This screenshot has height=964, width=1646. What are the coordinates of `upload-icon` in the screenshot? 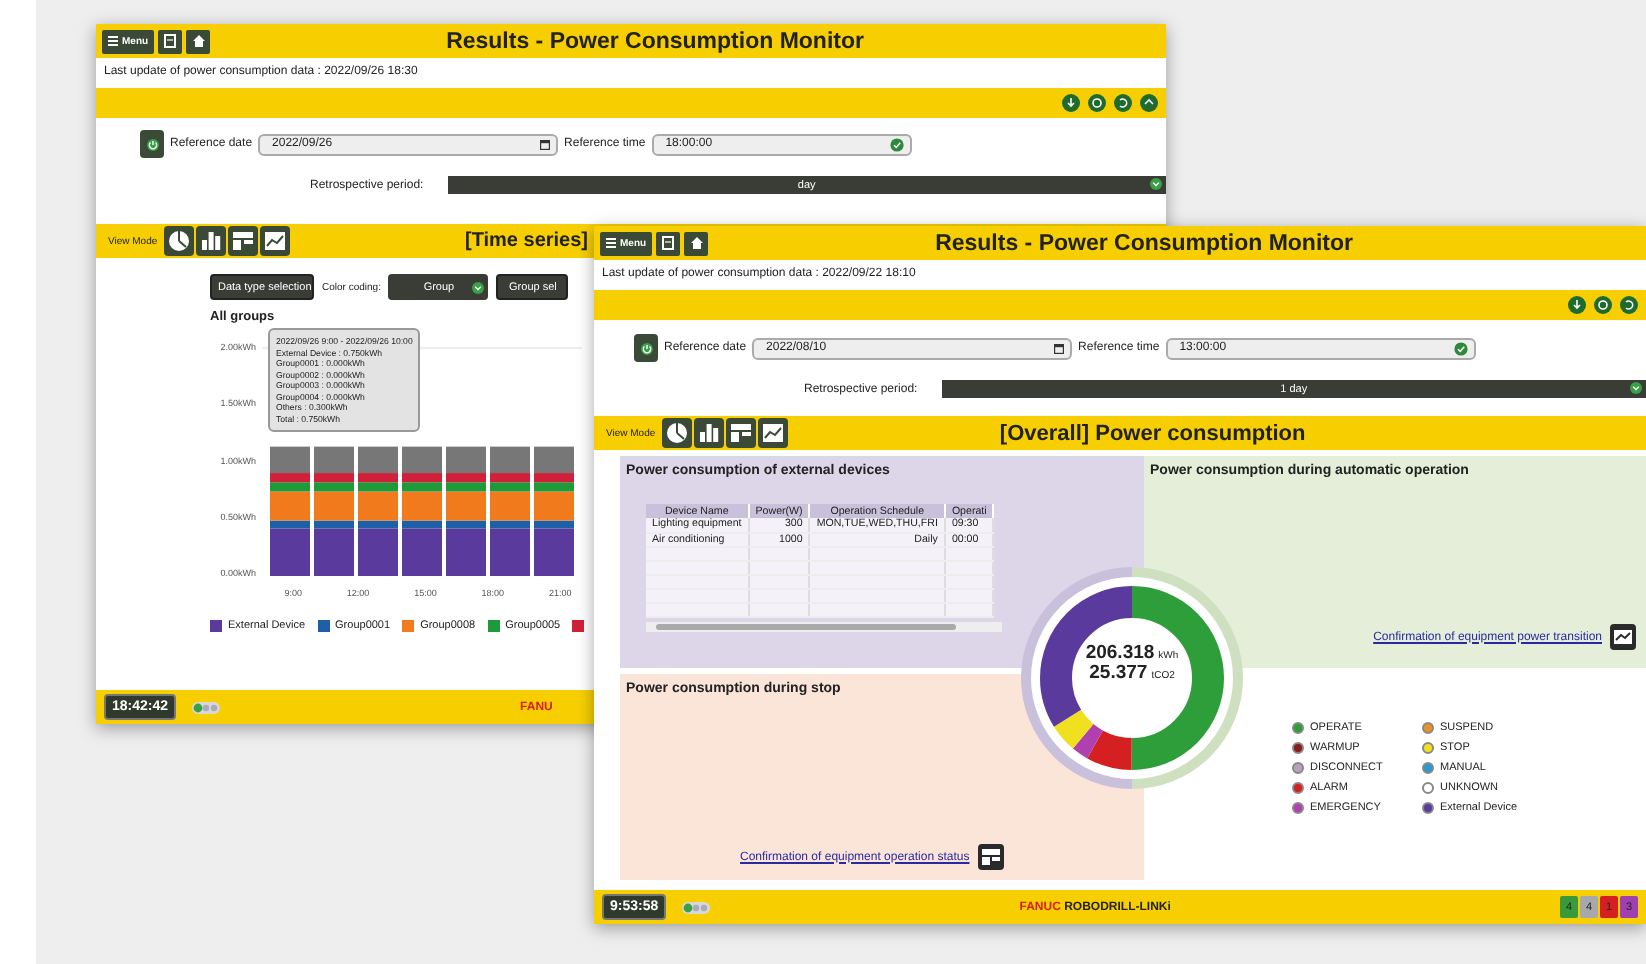 It's located at (1149, 103).